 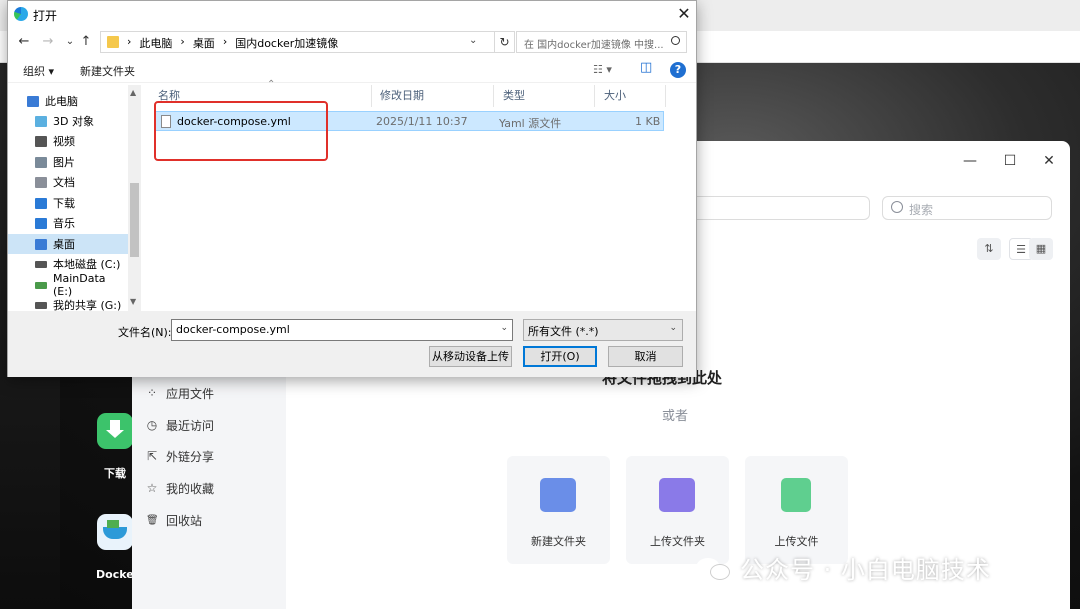 What do you see at coordinates (133, 301) in the screenshot?
I see `scroll-down-arrow: ▼` at bounding box center [133, 301].